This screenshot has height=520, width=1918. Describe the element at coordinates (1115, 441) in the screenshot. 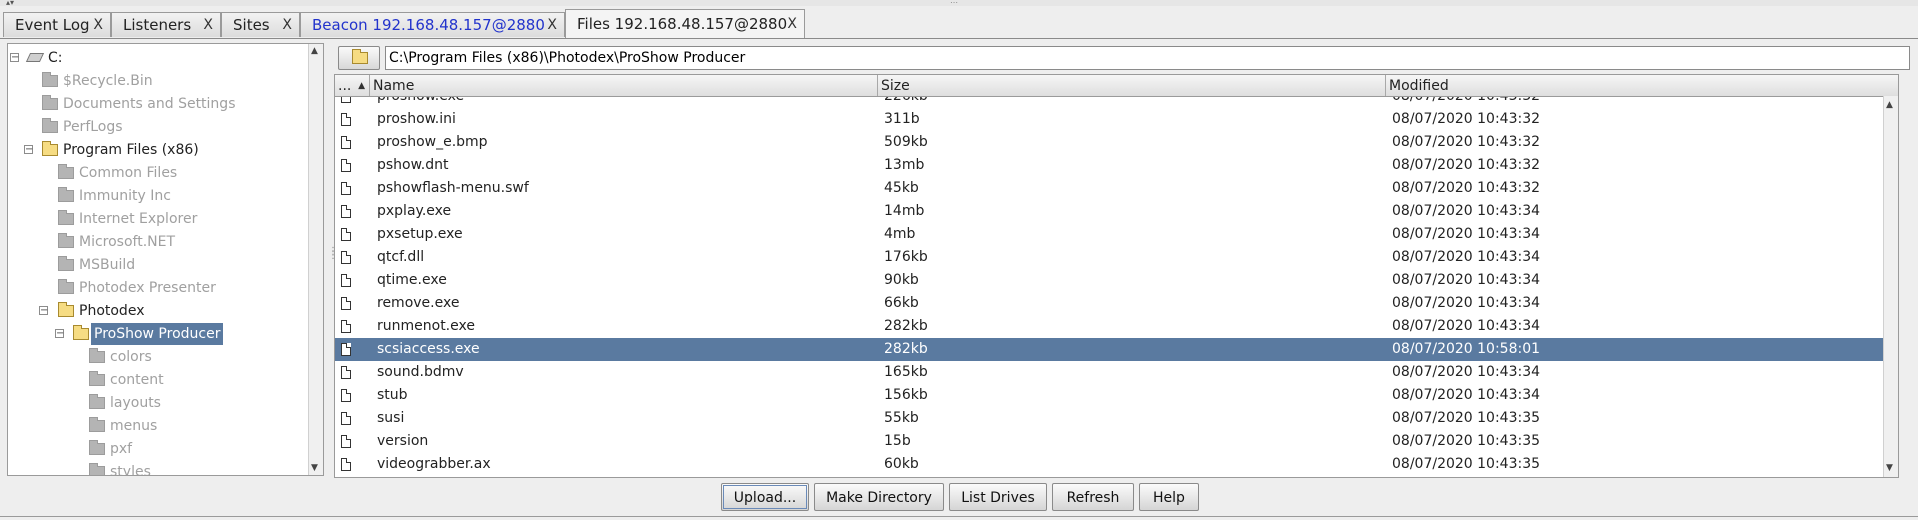

I see `table-row: version 15b 08/07/2020 10:43:35` at that location.